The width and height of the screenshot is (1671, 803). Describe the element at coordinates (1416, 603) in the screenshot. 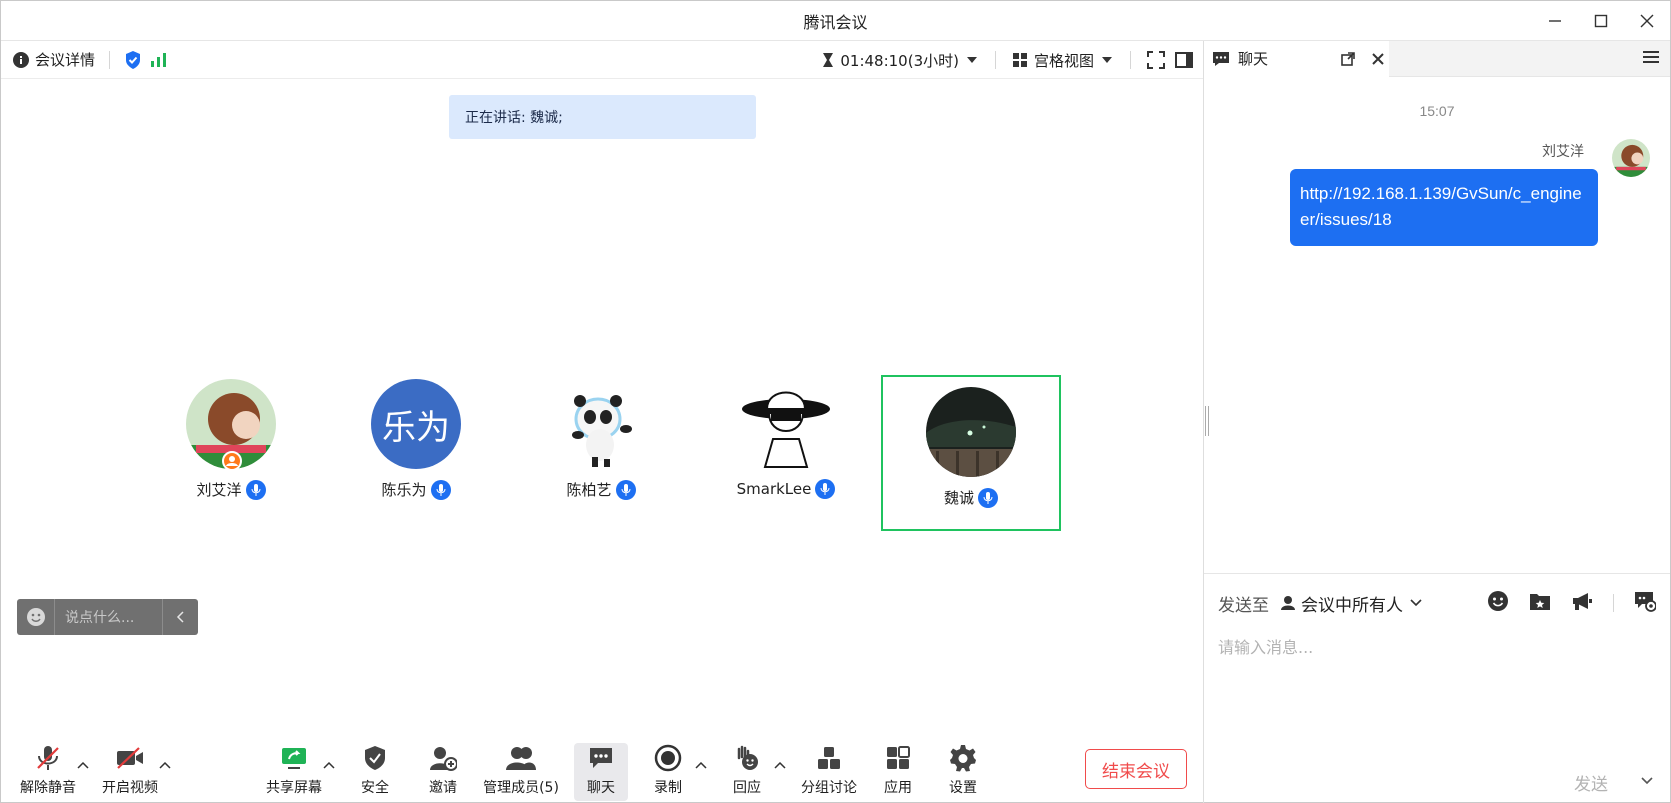

I see `chevron-down-icon` at that location.